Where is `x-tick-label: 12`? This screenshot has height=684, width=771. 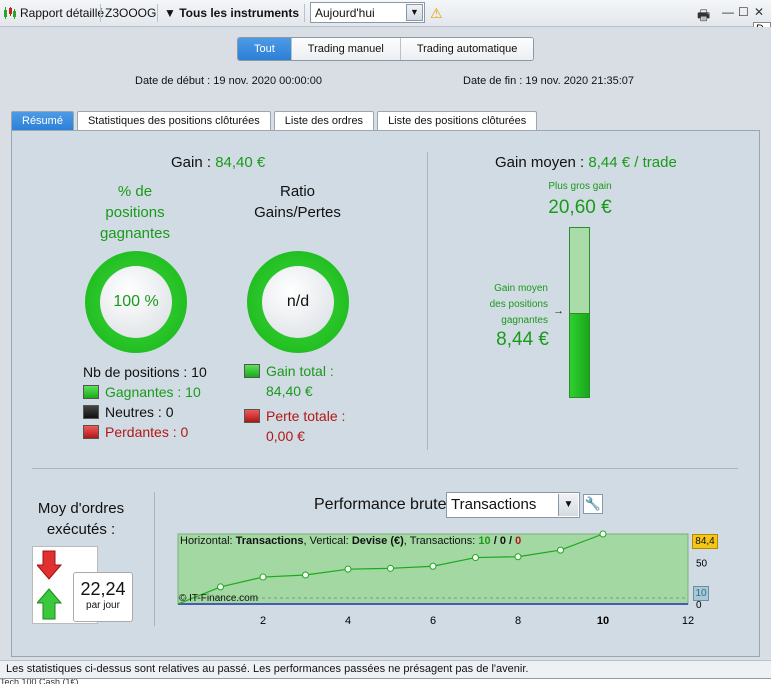
x-tick-label: 12 is located at coordinates (688, 621).